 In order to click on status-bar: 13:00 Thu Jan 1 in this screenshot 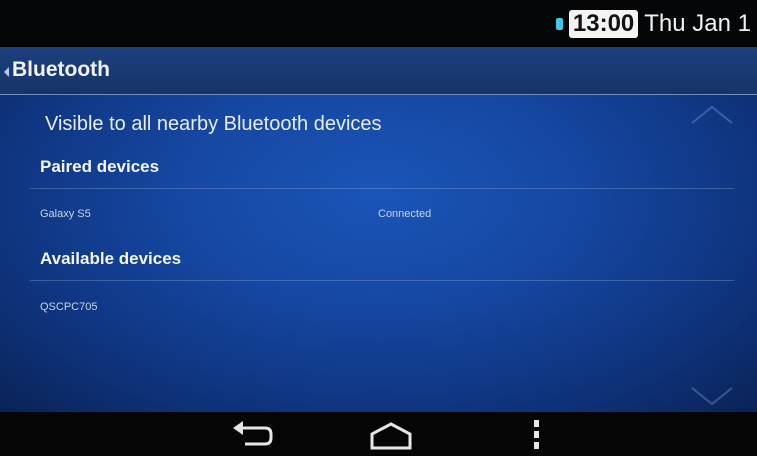, I will do `click(378, 23)`.